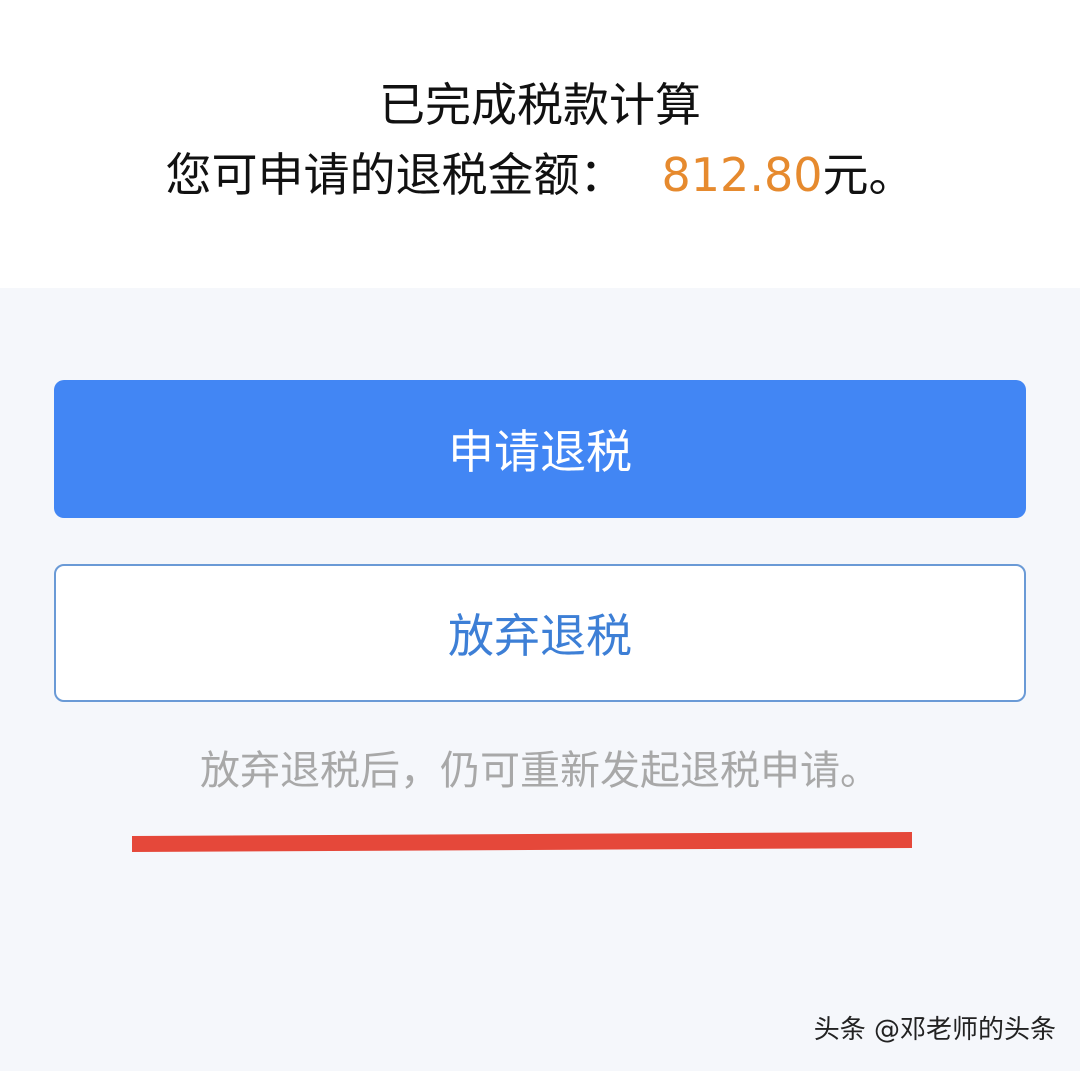 This screenshot has height=1071, width=1080. What do you see at coordinates (540, 105) in the screenshot?
I see `page-title: 已完成税款计算` at bounding box center [540, 105].